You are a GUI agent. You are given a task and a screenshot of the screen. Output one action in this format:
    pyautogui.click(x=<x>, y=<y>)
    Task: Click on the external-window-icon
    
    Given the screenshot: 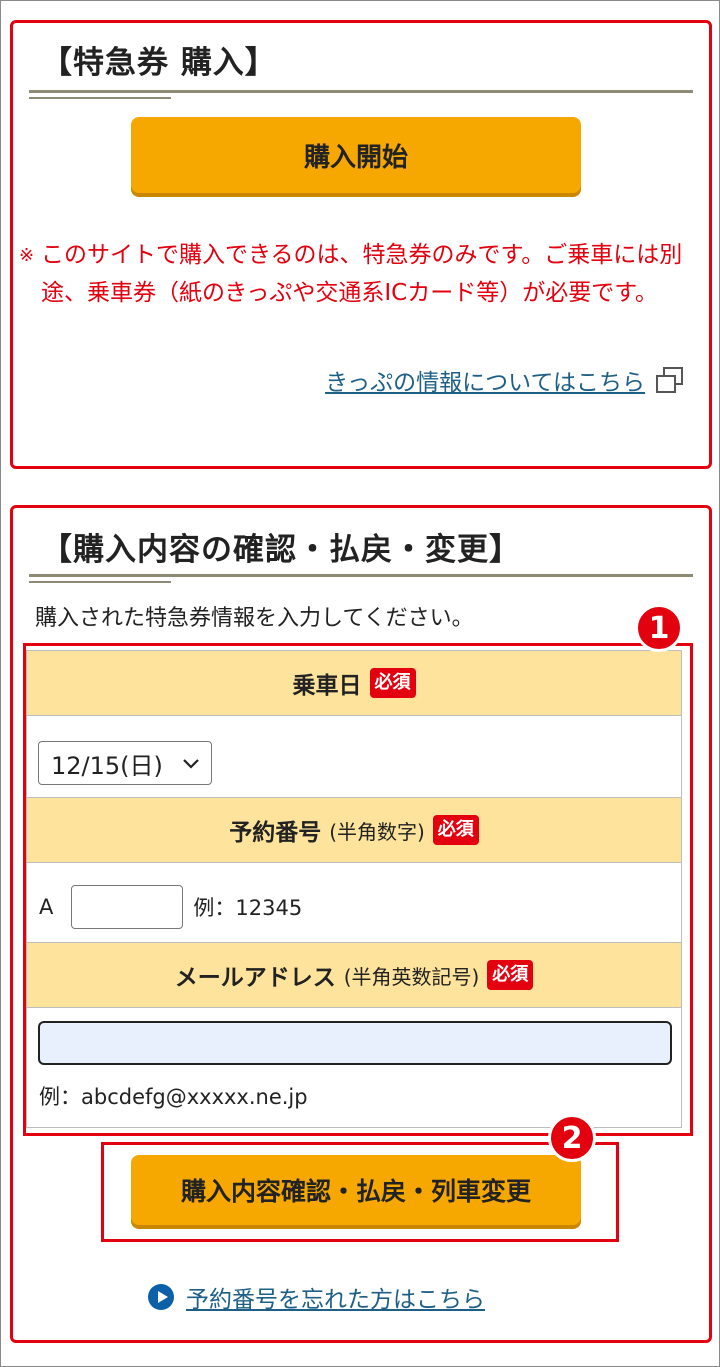 What is the action you would take?
    pyautogui.click(x=669, y=380)
    